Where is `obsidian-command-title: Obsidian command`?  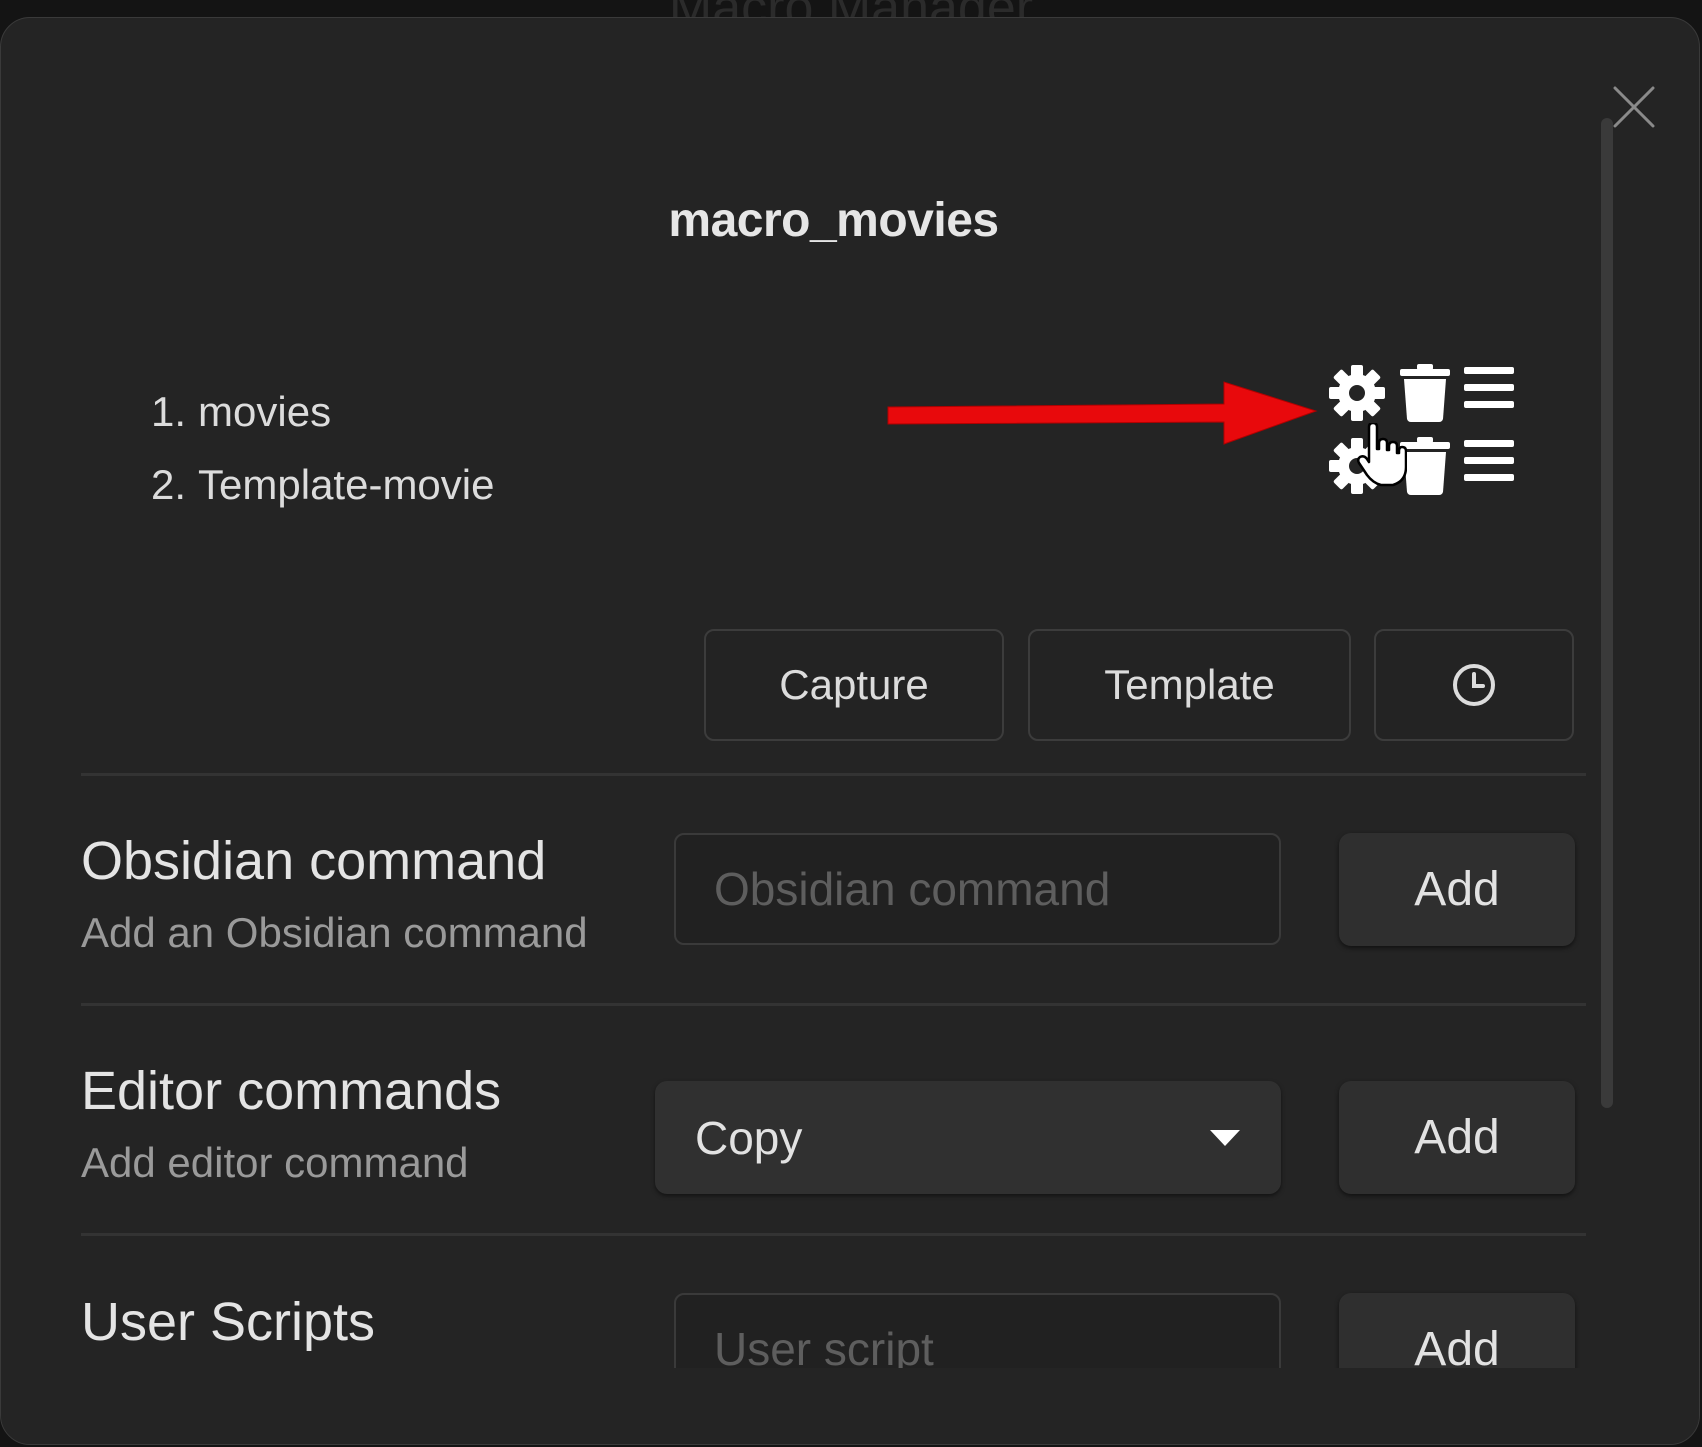 obsidian-command-title: Obsidian command is located at coordinates (314, 861).